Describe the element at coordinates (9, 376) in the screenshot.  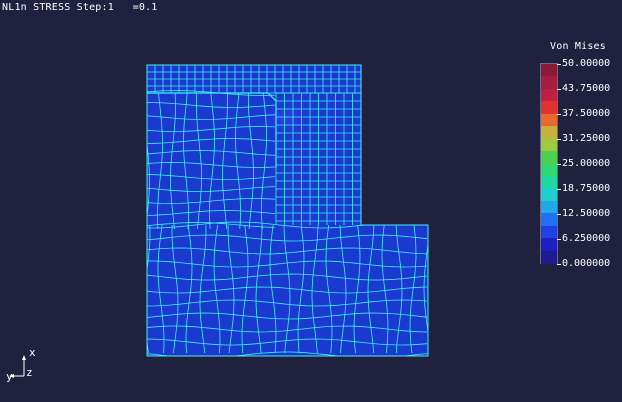
I see `triad-y-label: y` at that location.